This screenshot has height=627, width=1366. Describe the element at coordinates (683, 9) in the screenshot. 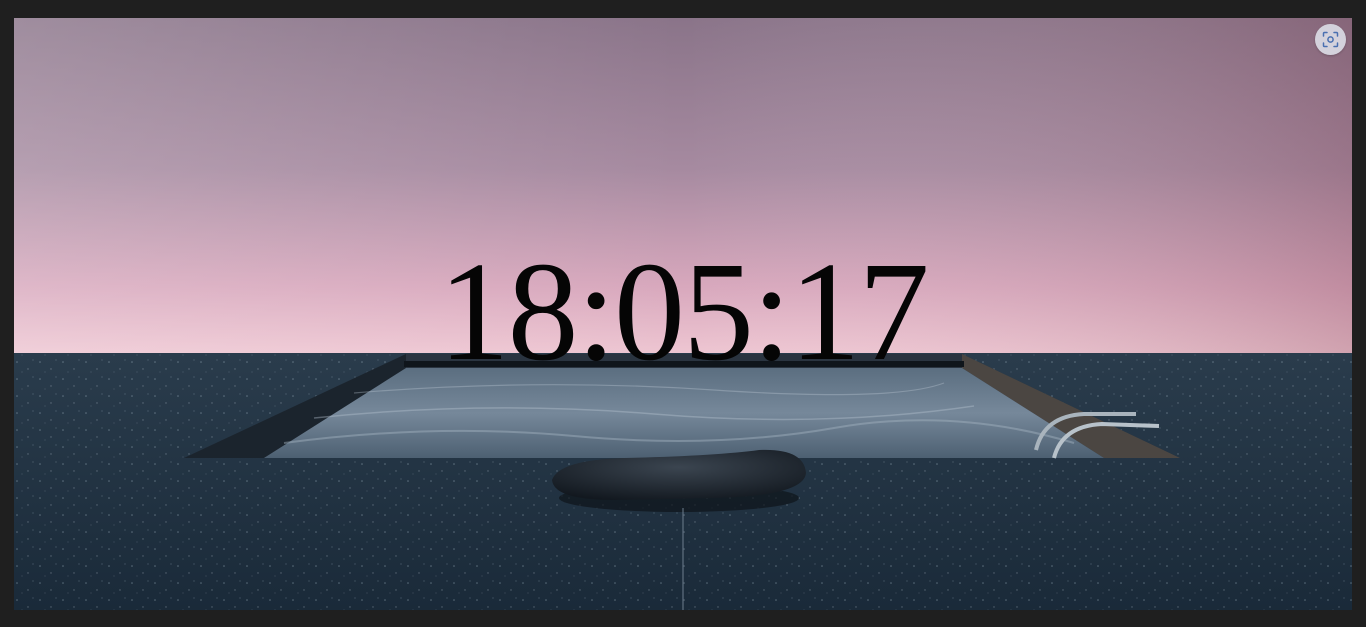

I see `window-top-bar` at that location.